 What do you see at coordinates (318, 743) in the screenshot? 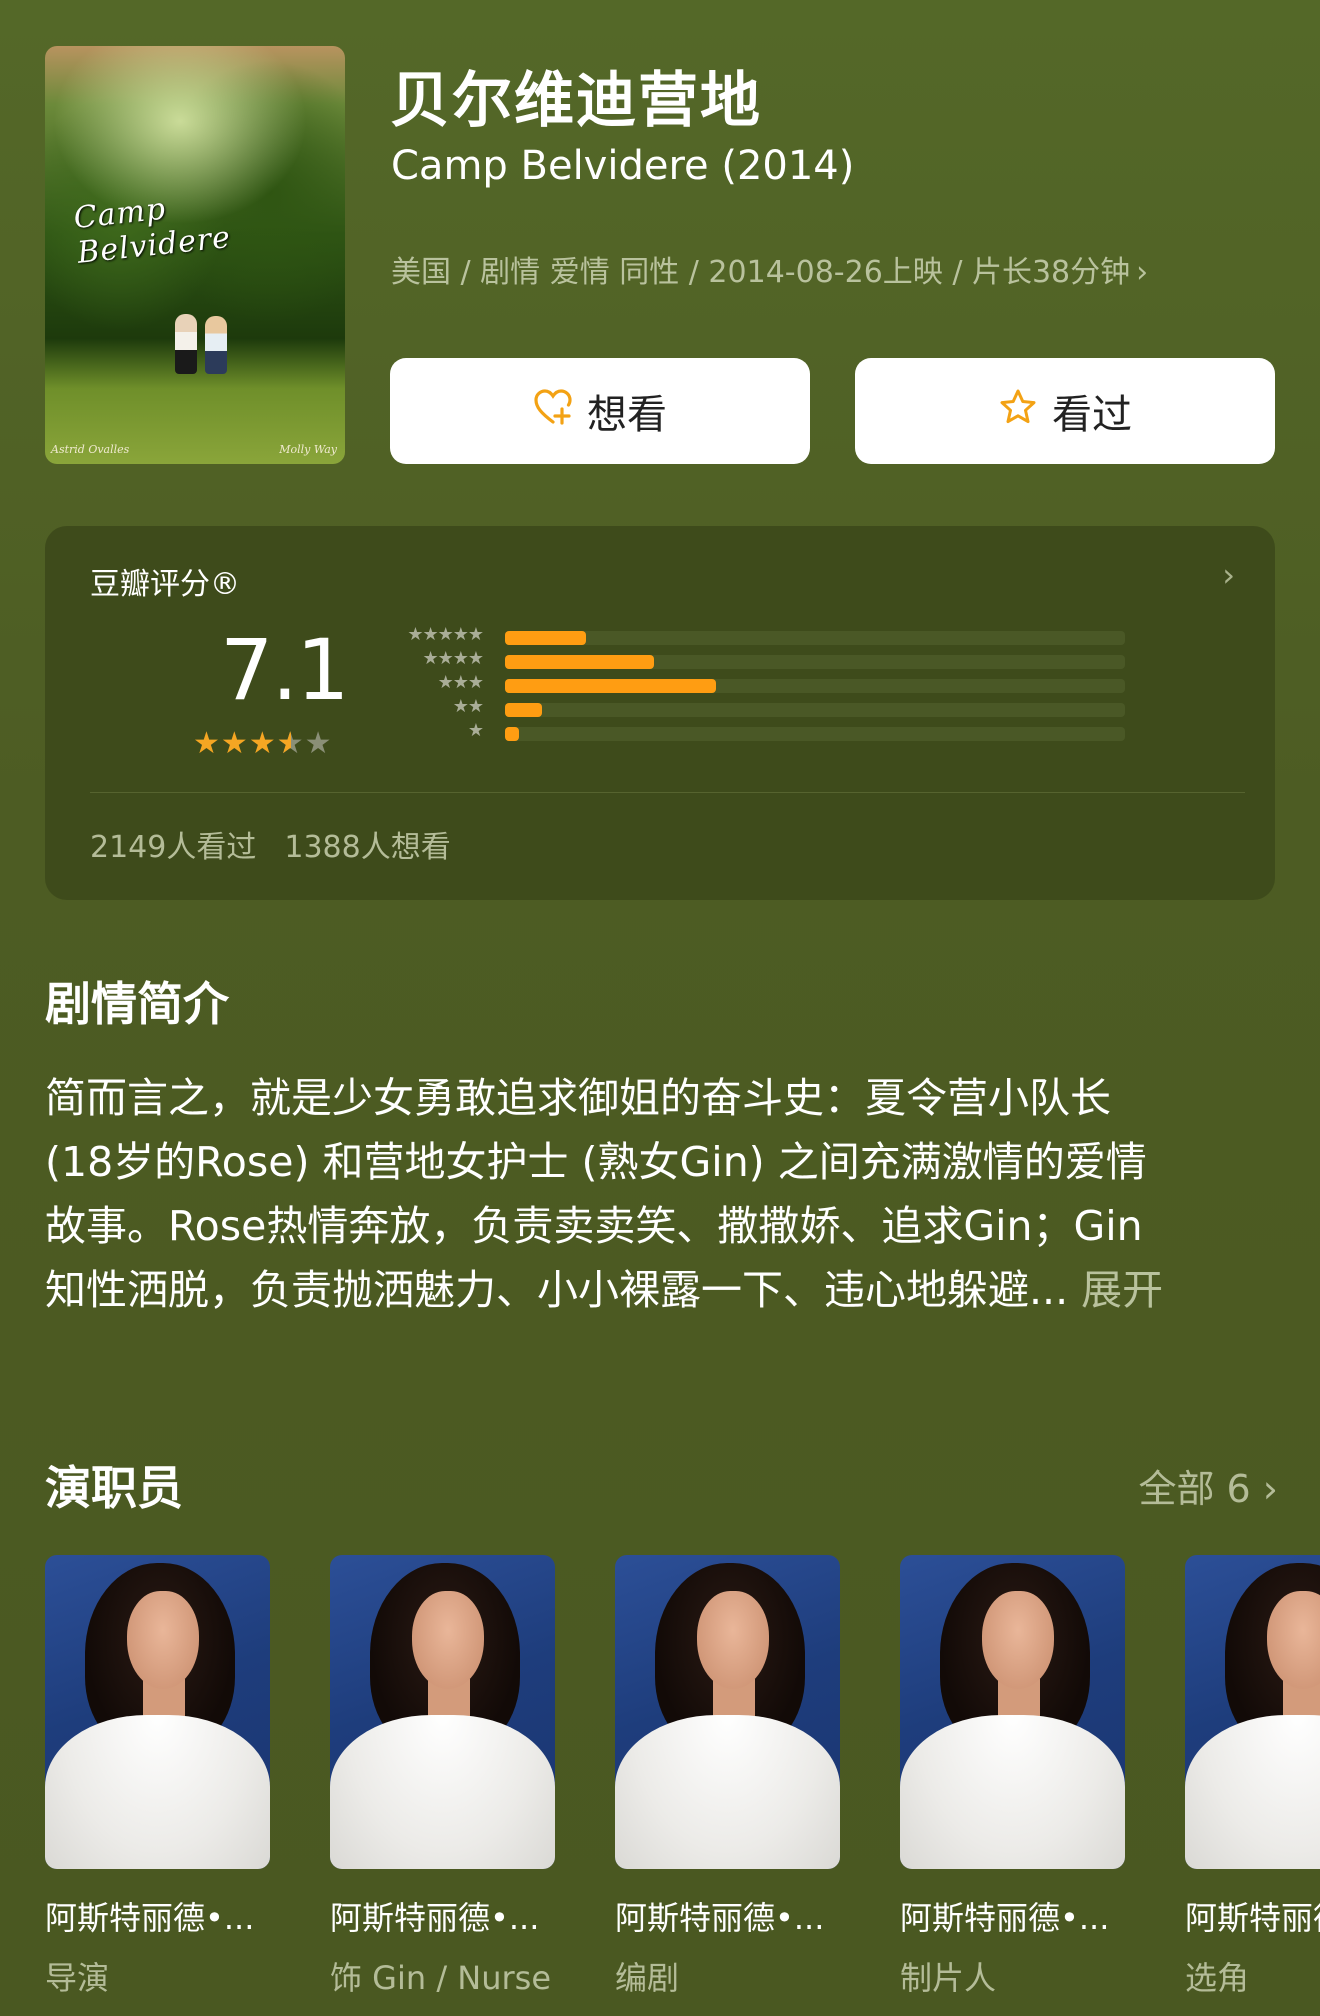
I see `star-empty-icon: ★` at bounding box center [318, 743].